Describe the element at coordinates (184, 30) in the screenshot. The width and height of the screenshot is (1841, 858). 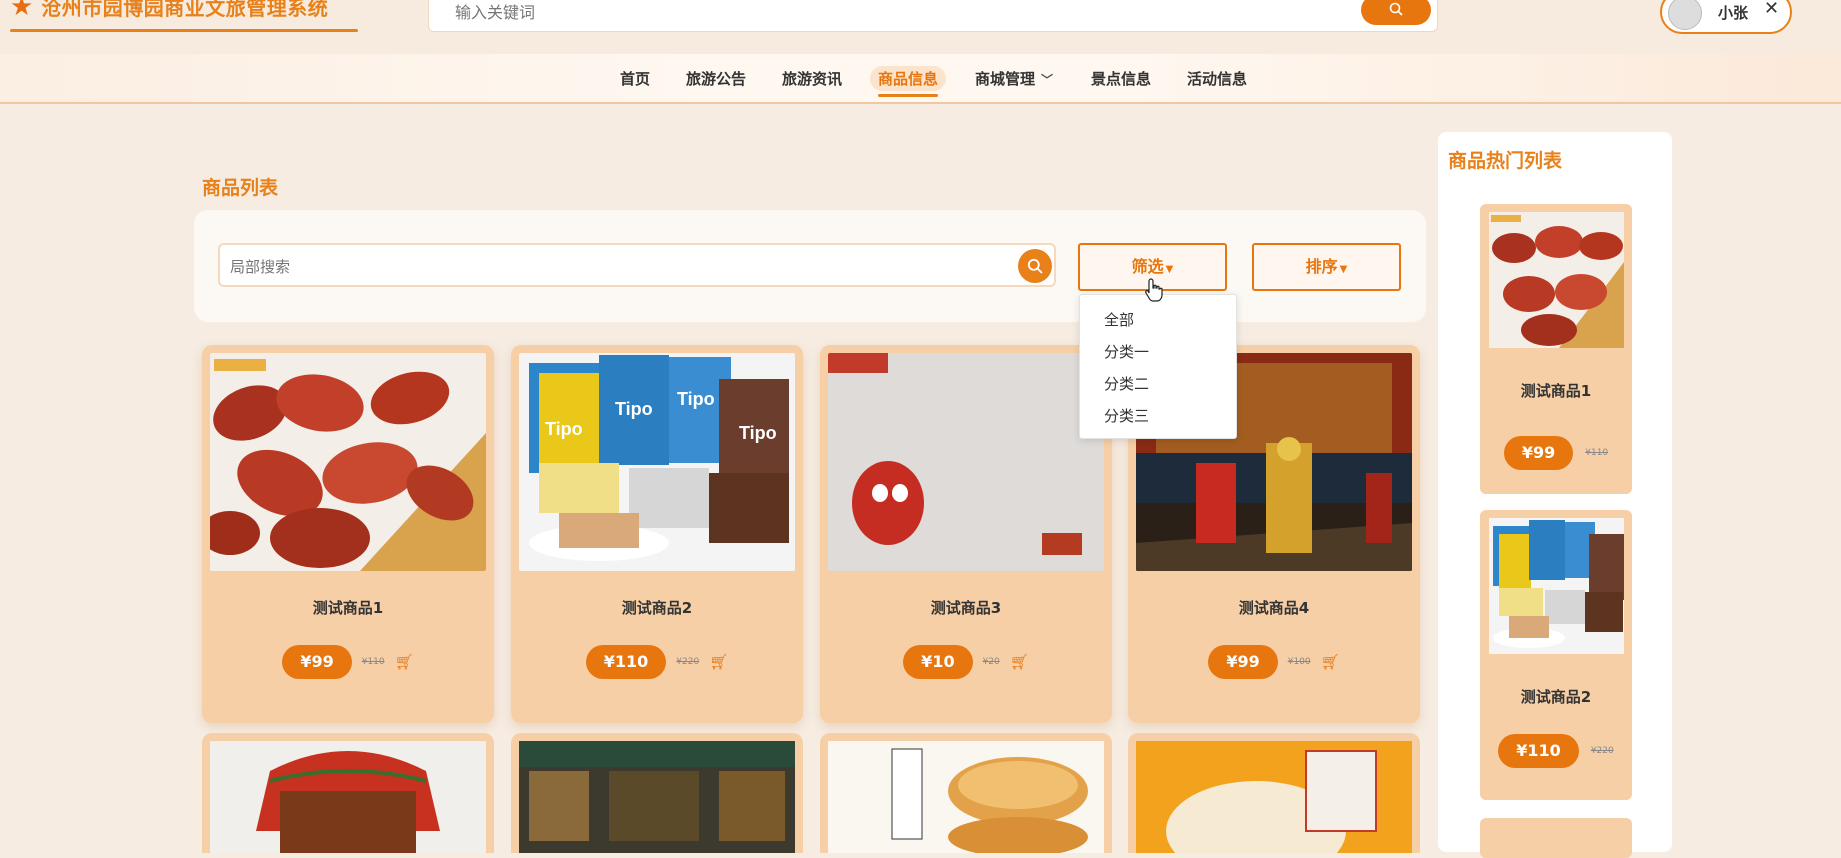
I see `title-underline` at that location.